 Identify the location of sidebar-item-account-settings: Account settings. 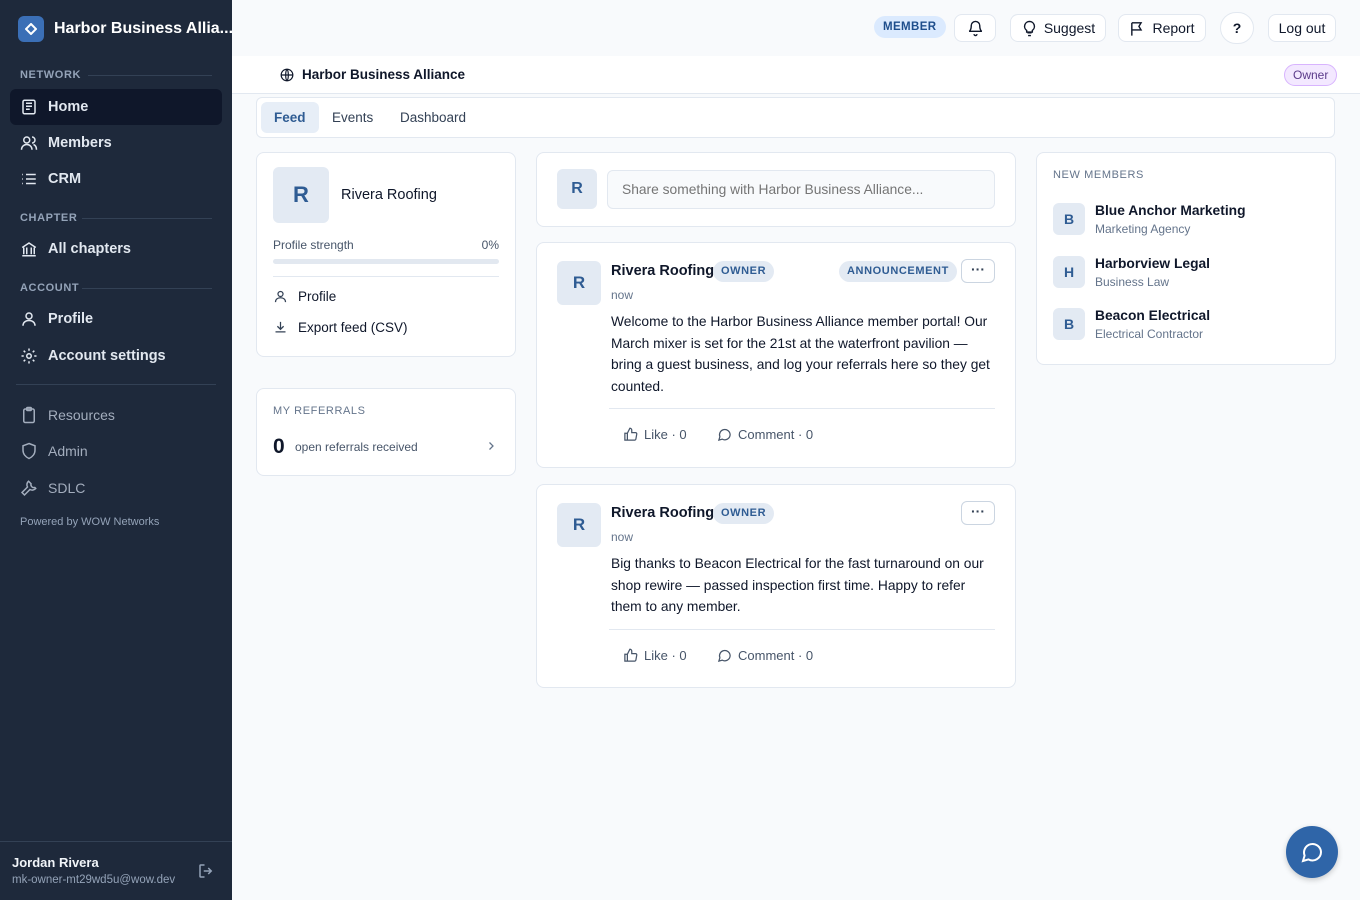
(116, 356).